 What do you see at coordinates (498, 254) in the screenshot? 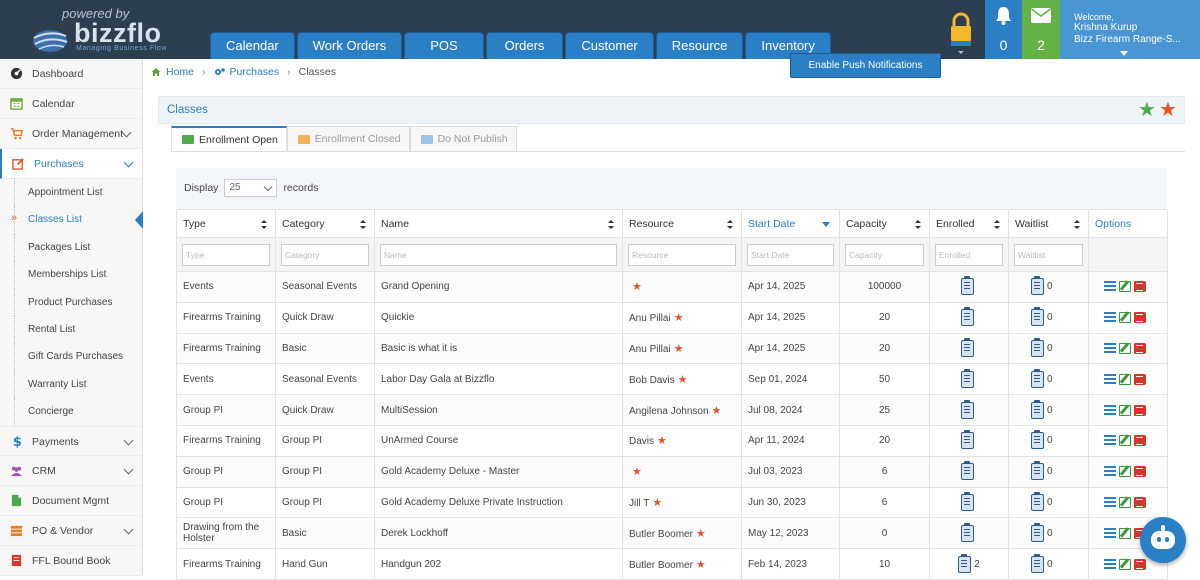
I see `filter-name: Name` at bounding box center [498, 254].